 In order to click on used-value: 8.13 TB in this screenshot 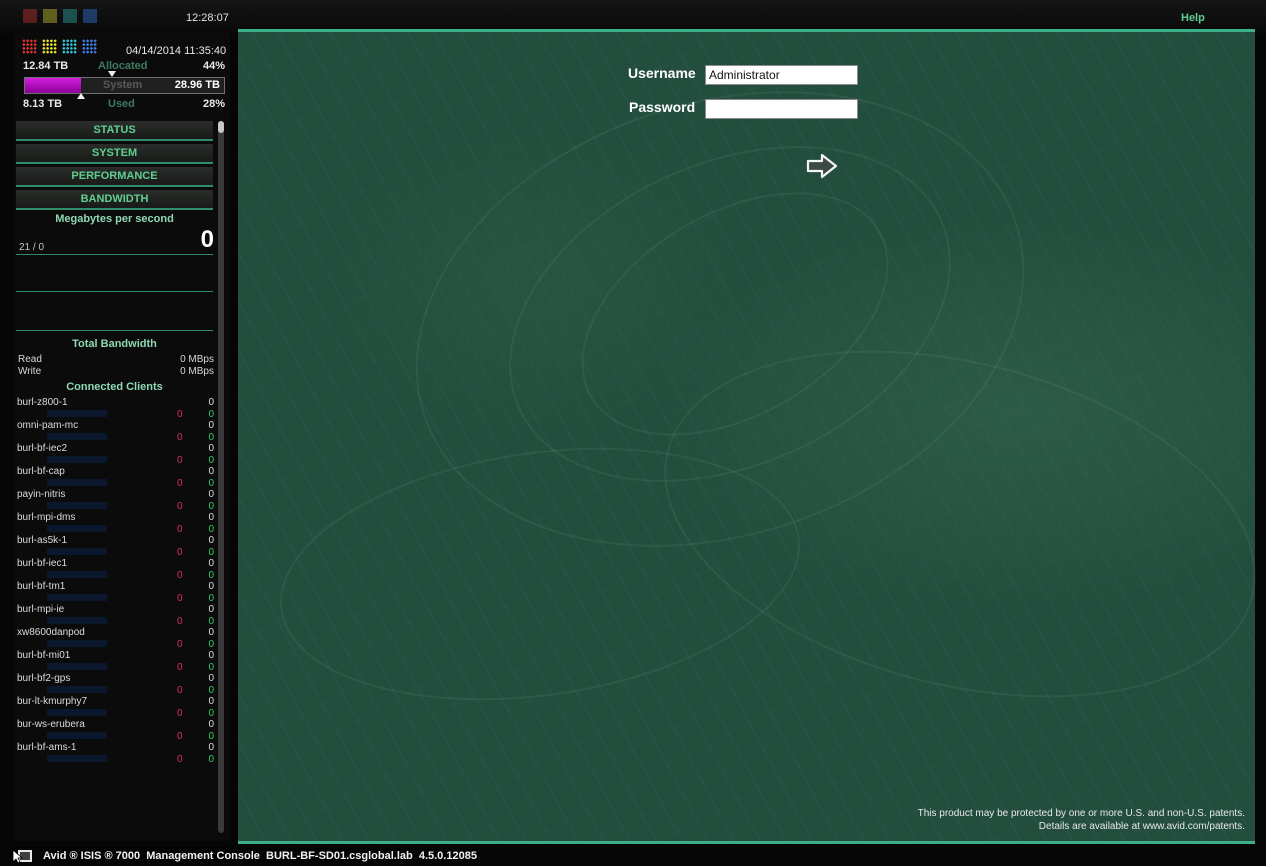, I will do `click(43, 104)`.